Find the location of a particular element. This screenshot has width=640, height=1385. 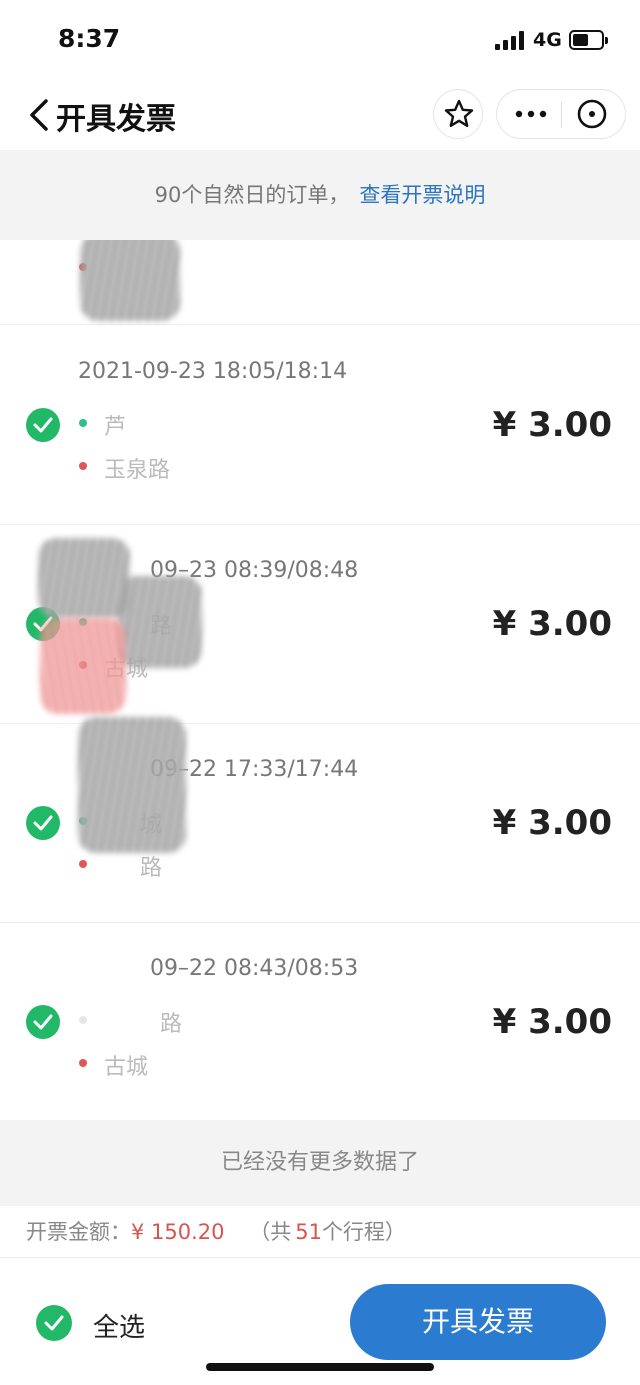

bottom-bar: 全选 开具发票 is located at coordinates (320, 1321).